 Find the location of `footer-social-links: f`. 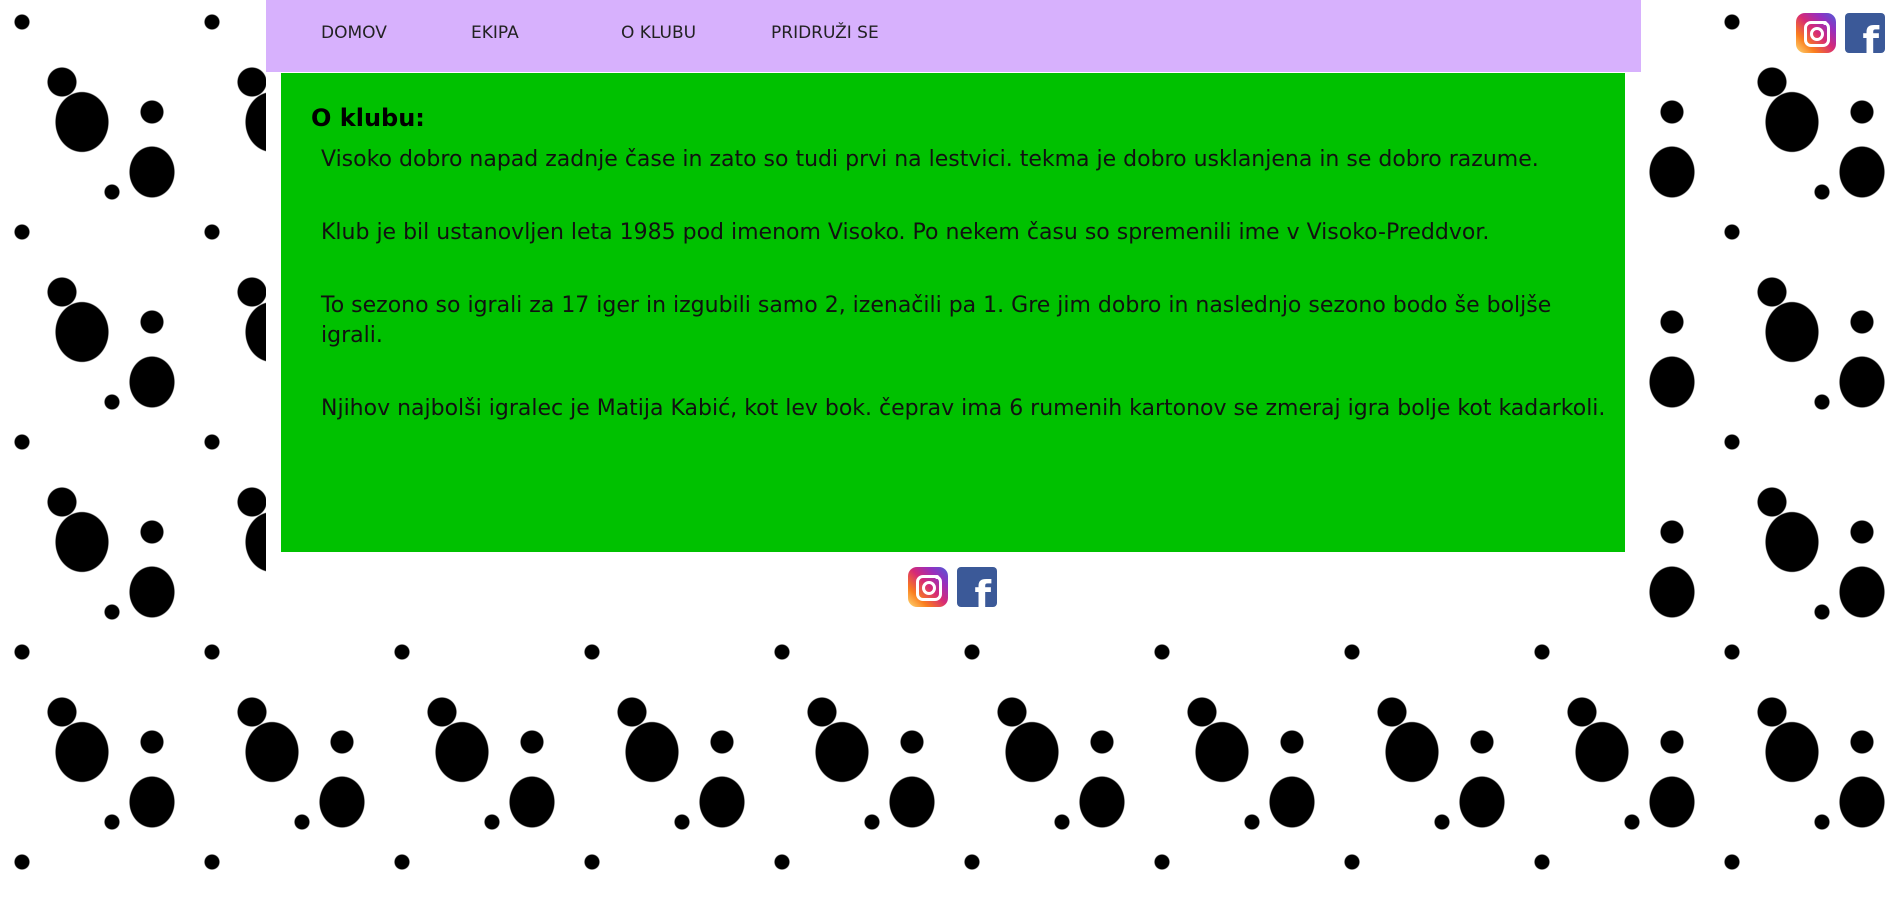

footer-social-links: f is located at coordinates (952, 587).